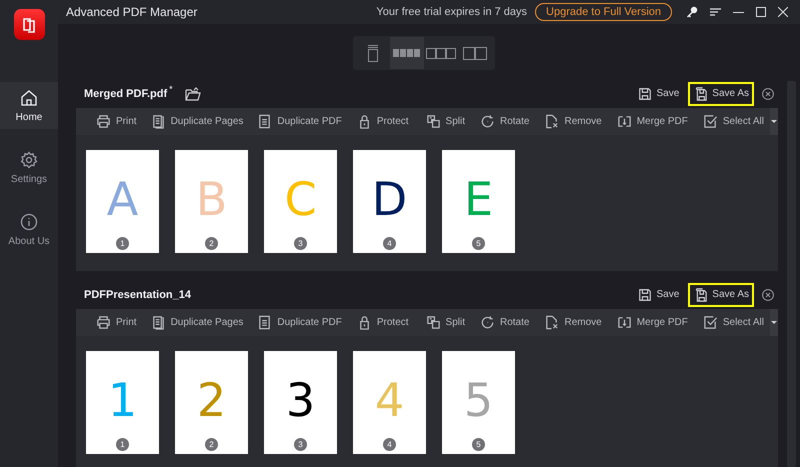 This screenshot has height=467, width=800. What do you see at coordinates (137, 294) in the screenshot?
I see `document-title: PDFPresentation_14` at bounding box center [137, 294].